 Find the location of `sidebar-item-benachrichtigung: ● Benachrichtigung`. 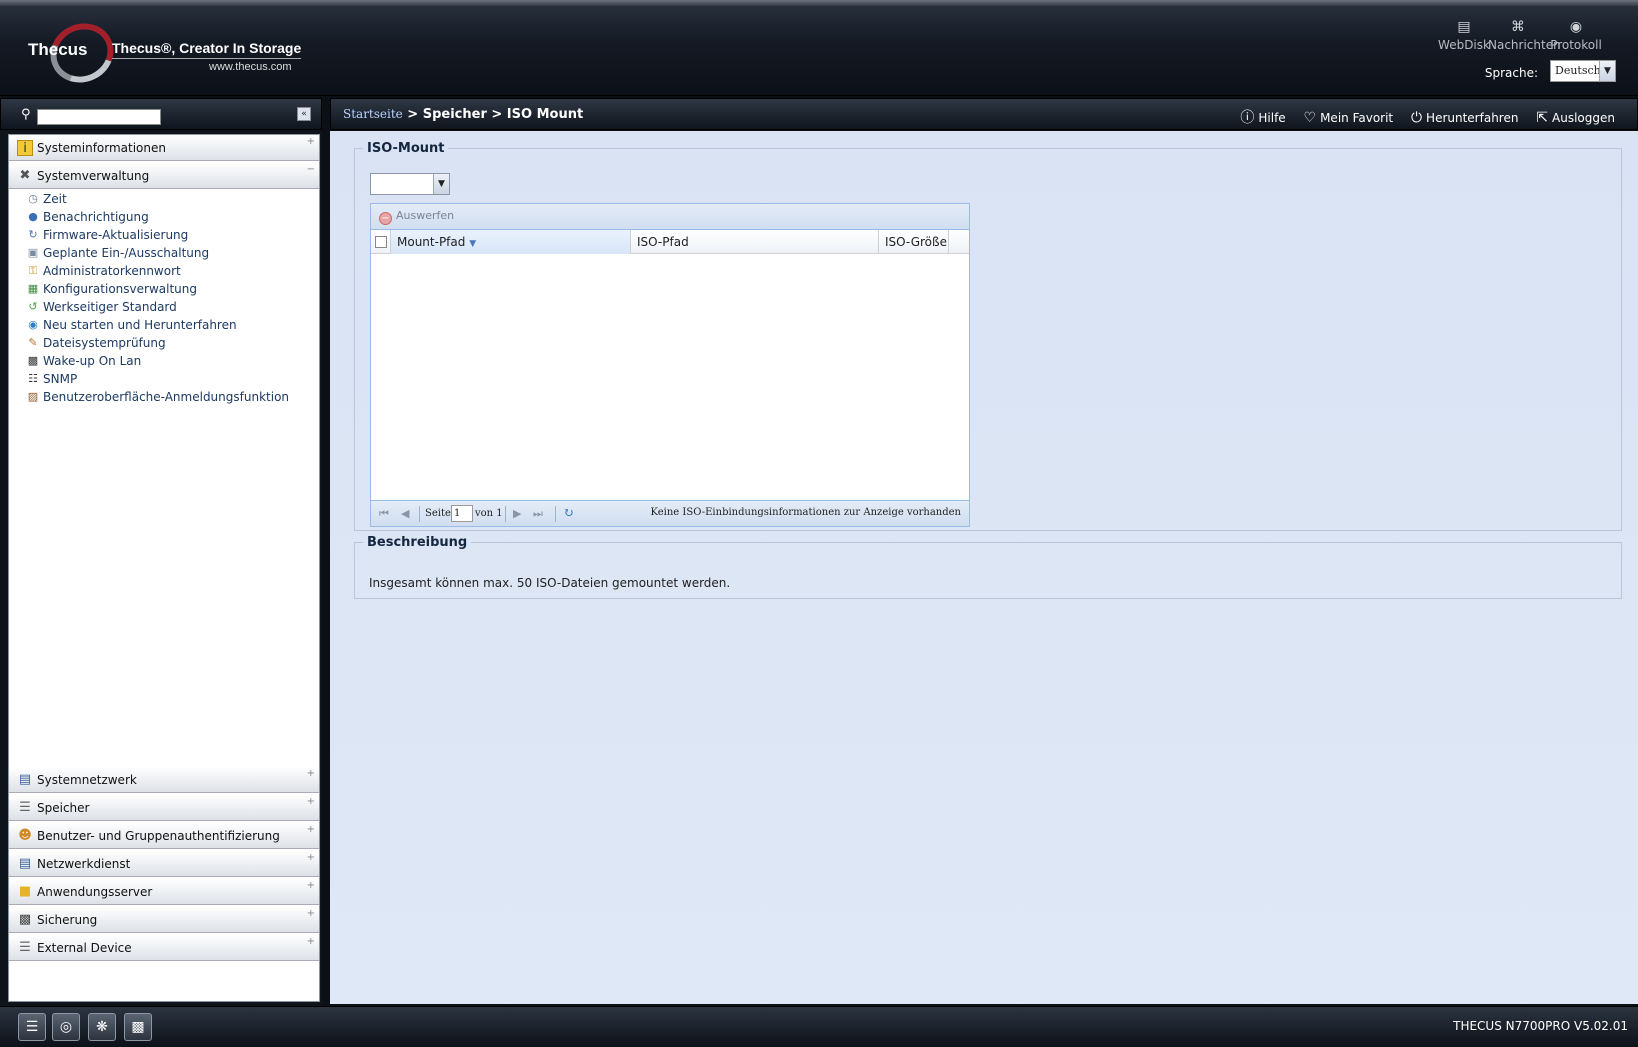

sidebar-item-benachrichtigung: ● Benachrichtigung is located at coordinates (164, 217).